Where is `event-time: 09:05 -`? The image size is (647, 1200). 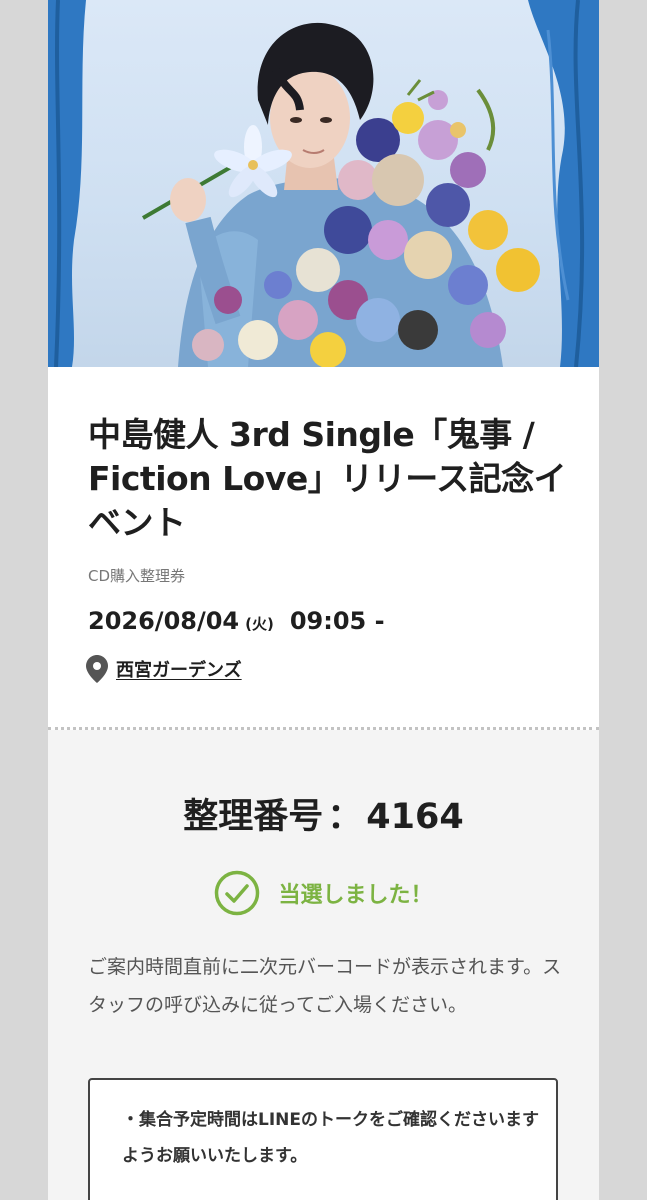 event-time: 09:05 - is located at coordinates (337, 621).